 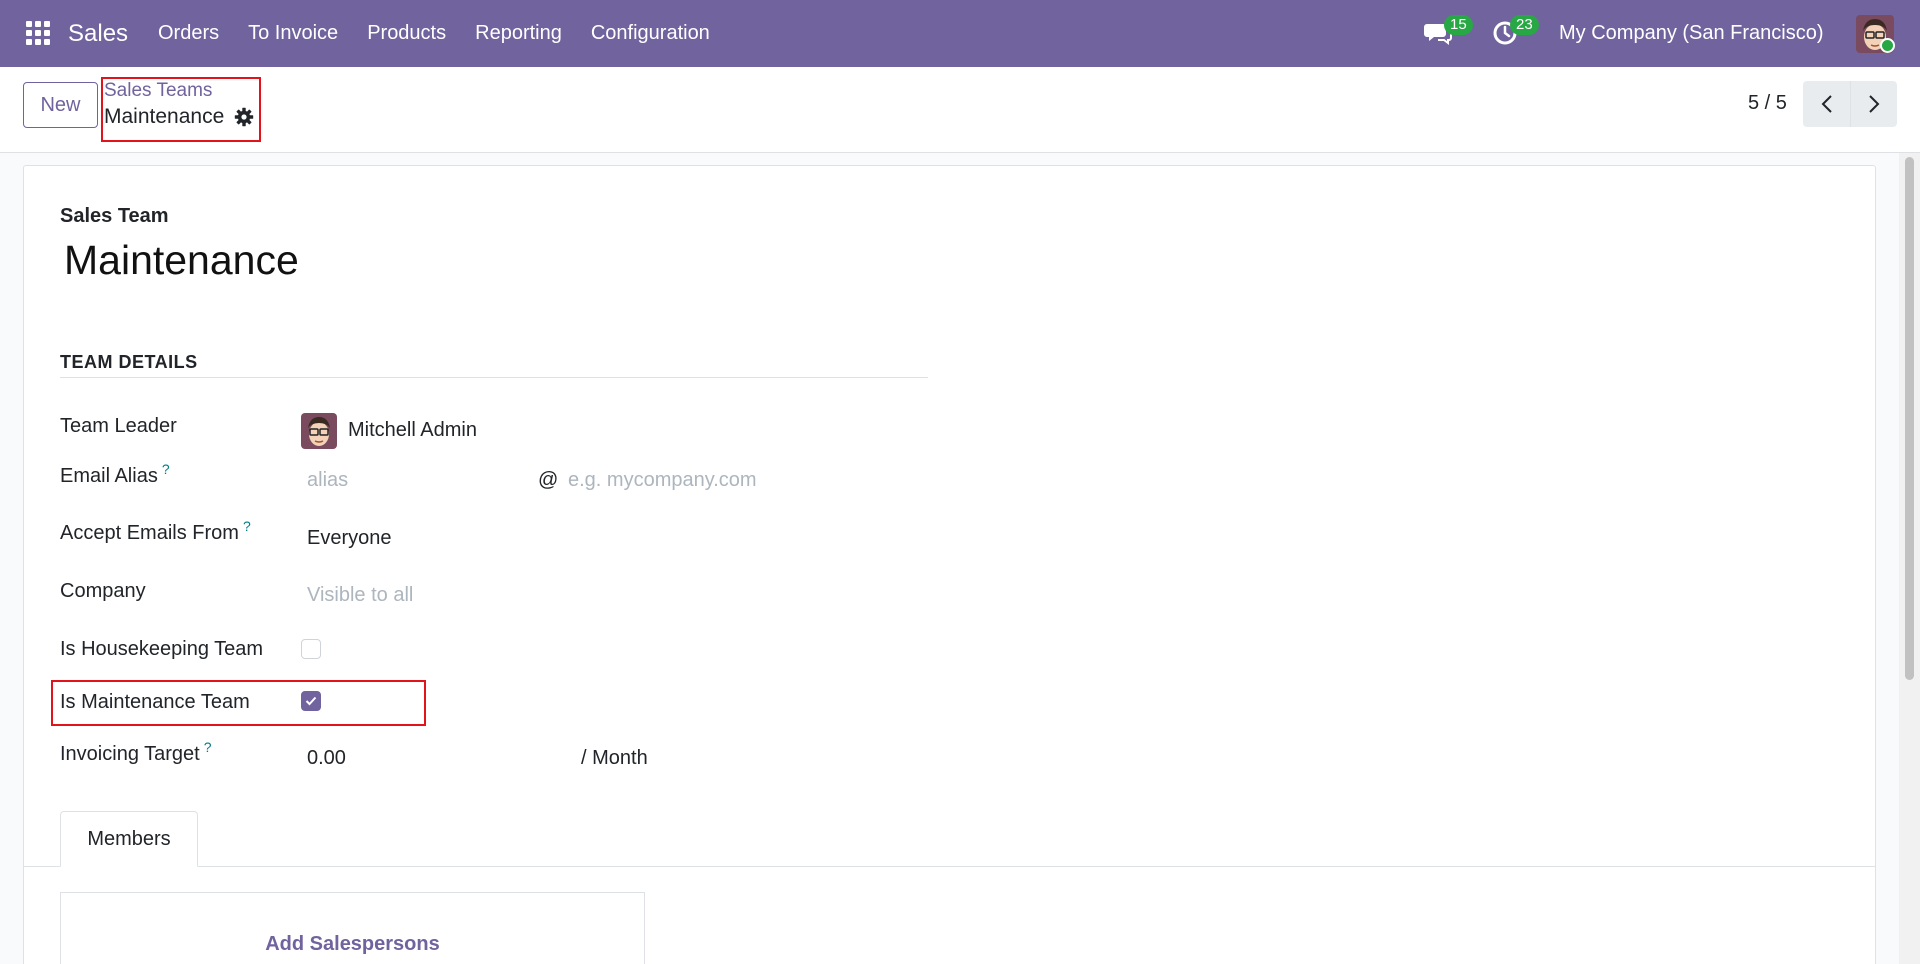 What do you see at coordinates (548, 480) in the screenshot?
I see `email-at-sign: @` at bounding box center [548, 480].